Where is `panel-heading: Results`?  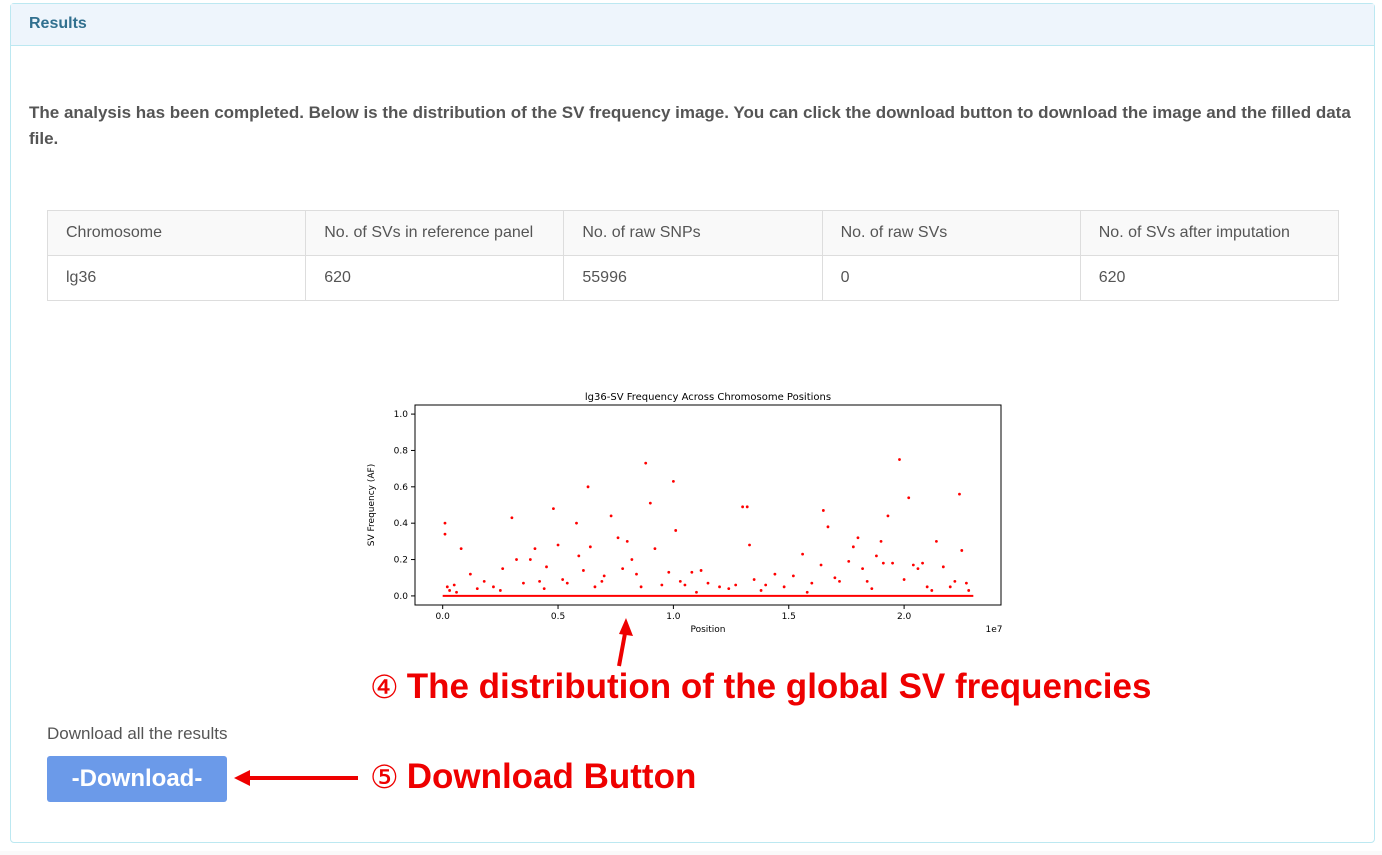 panel-heading: Results is located at coordinates (692, 25).